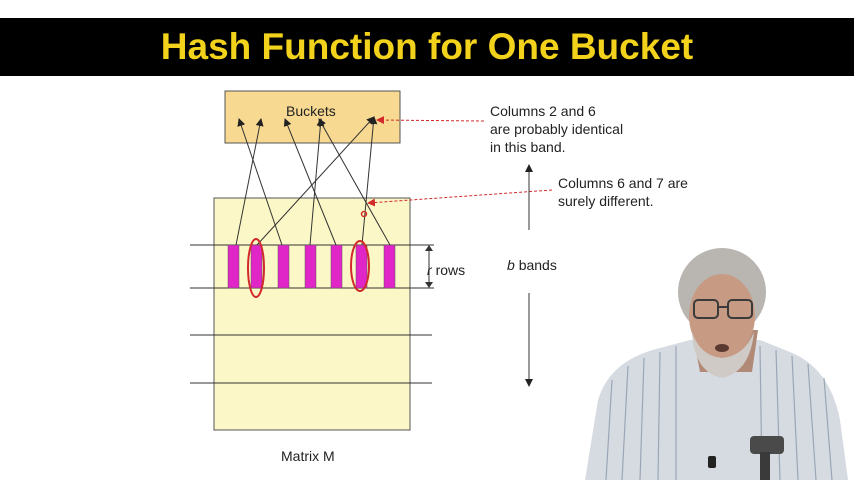 The height and width of the screenshot is (480, 854). Describe the element at coordinates (716, 364) in the screenshot. I see `speaker-photo` at that location.